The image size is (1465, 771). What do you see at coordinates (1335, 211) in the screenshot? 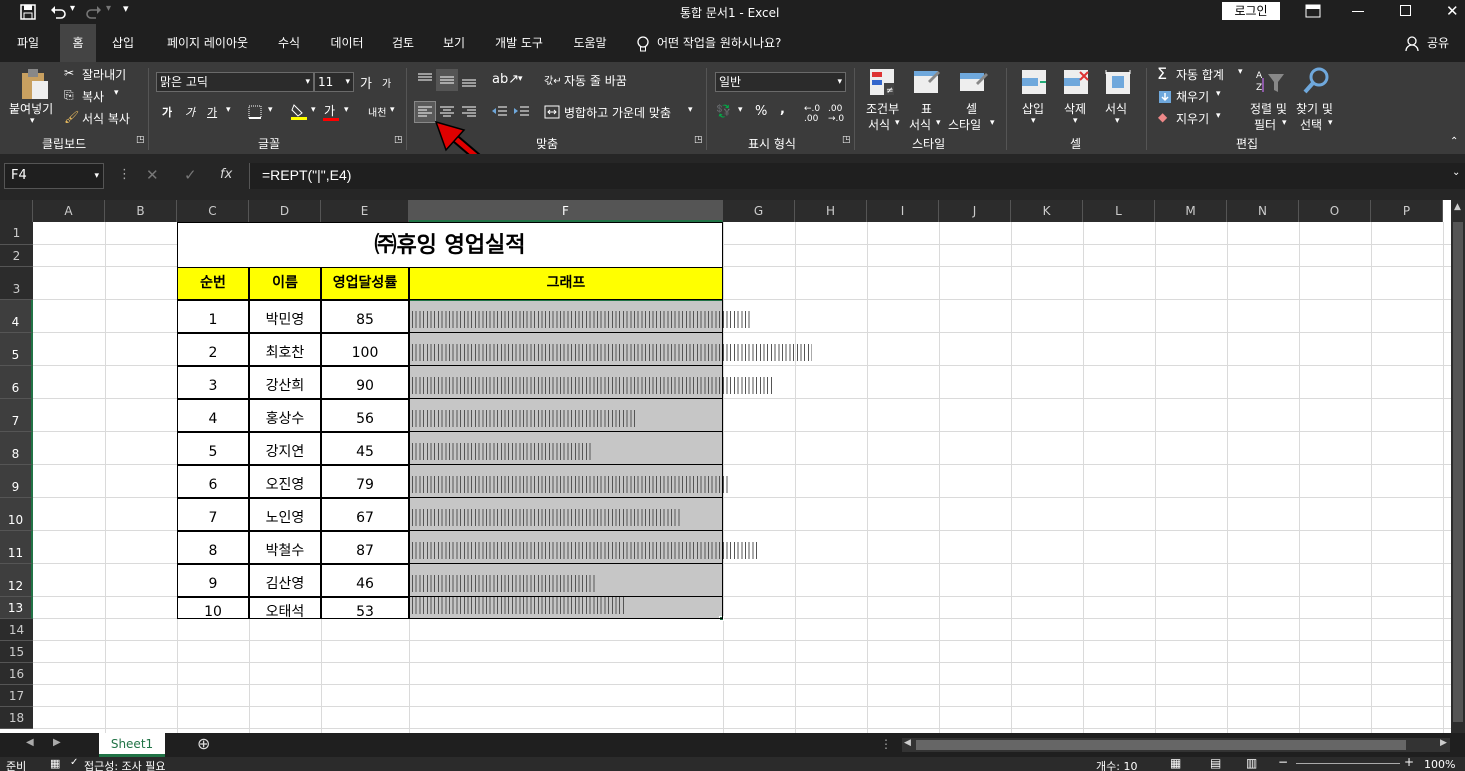
I see `column-header-o: O` at bounding box center [1335, 211].